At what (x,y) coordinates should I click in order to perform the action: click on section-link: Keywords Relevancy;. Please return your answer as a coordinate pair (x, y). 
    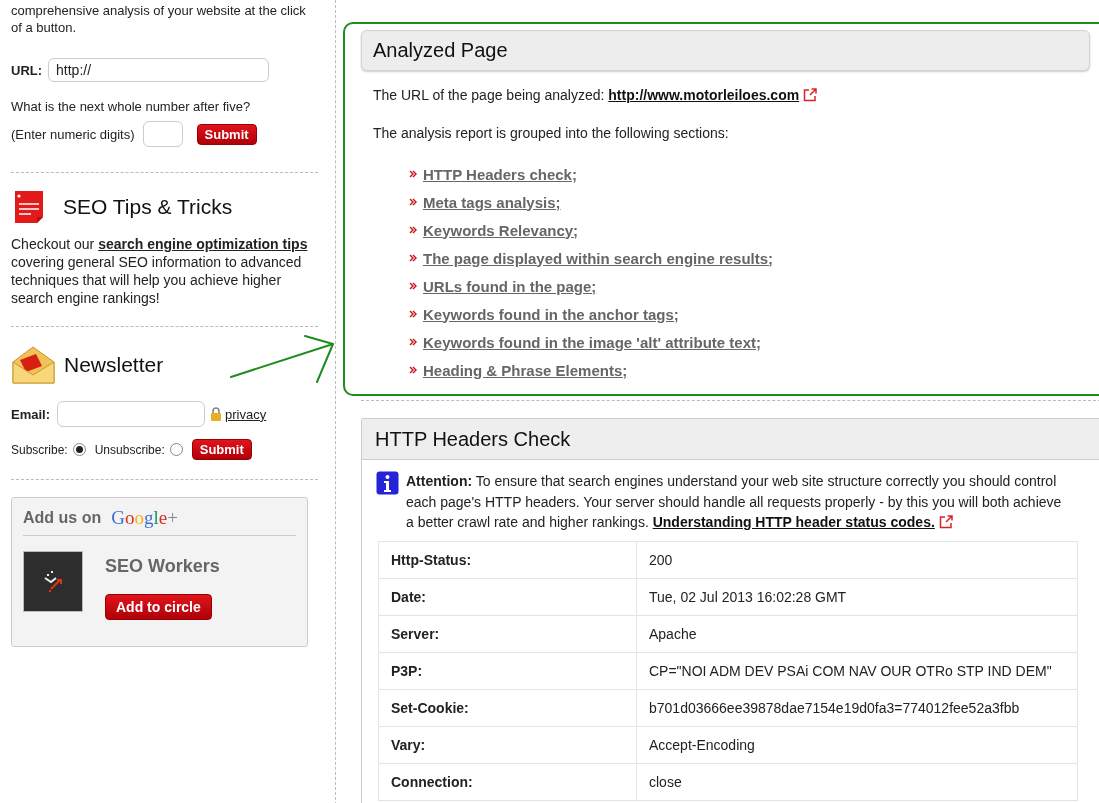
    Looking at the image, I should click on (501, 230).